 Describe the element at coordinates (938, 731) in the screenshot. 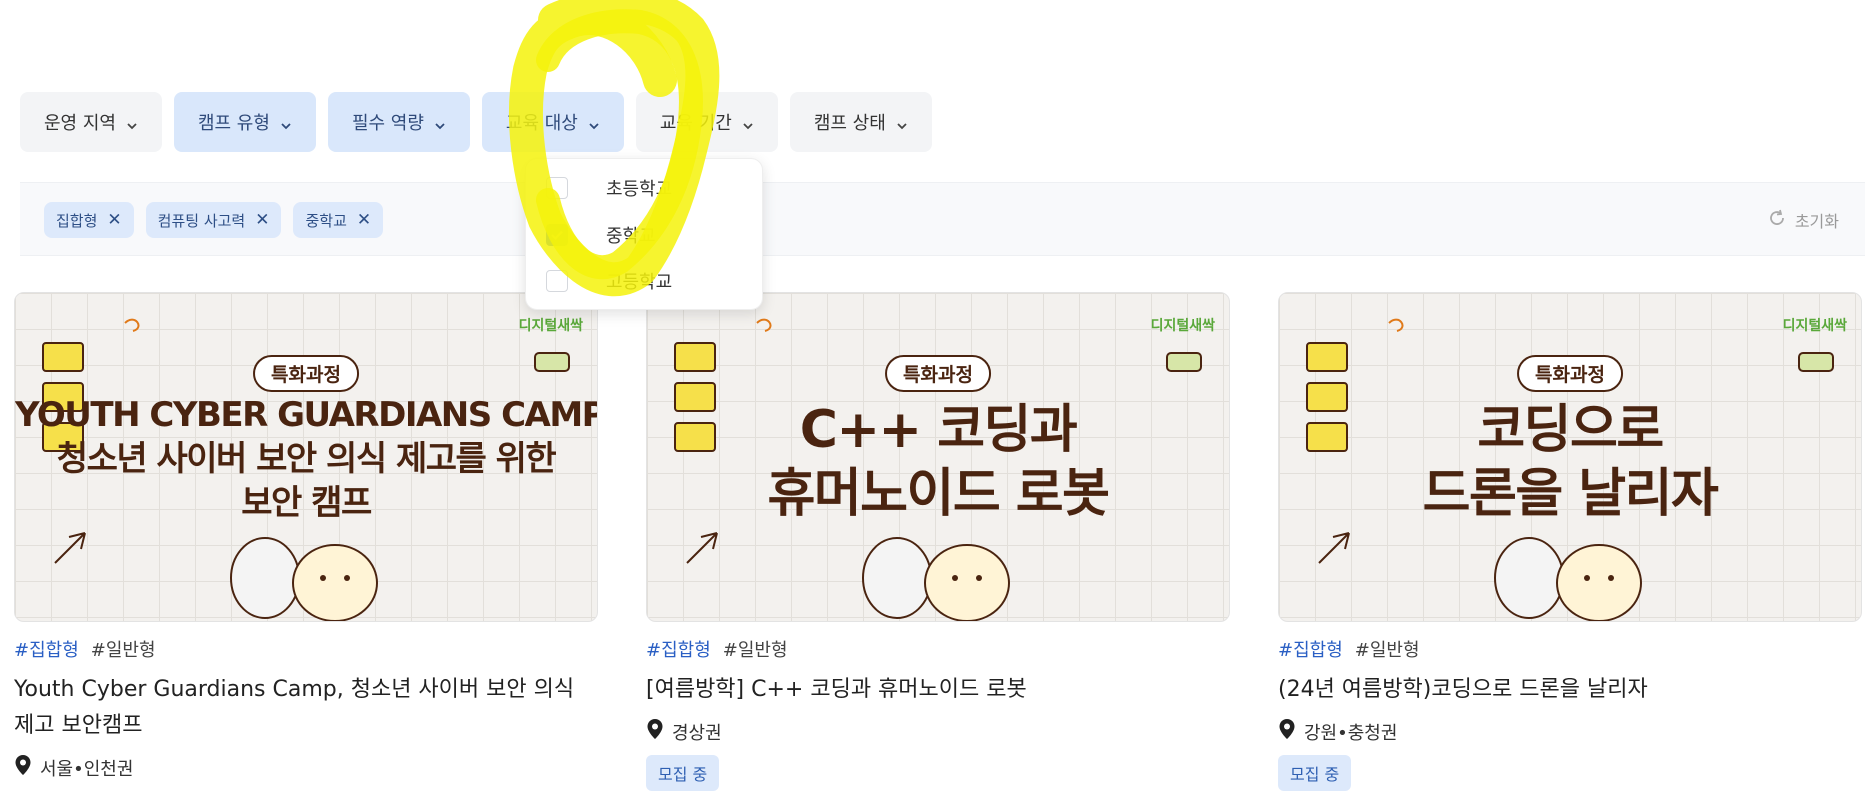

I see `camp-location: 경상권` at that location.